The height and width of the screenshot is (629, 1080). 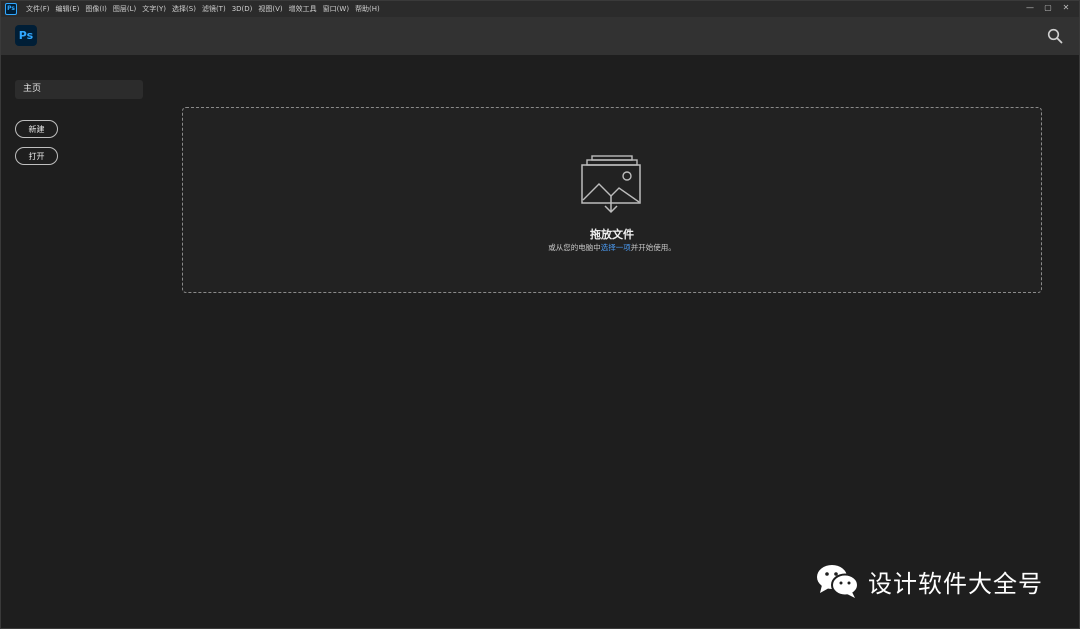 What do you see at coordinates (242, 9) in the screenshot?
I see `menu-3d: 3D(D)` at bounding box center [242, 9].